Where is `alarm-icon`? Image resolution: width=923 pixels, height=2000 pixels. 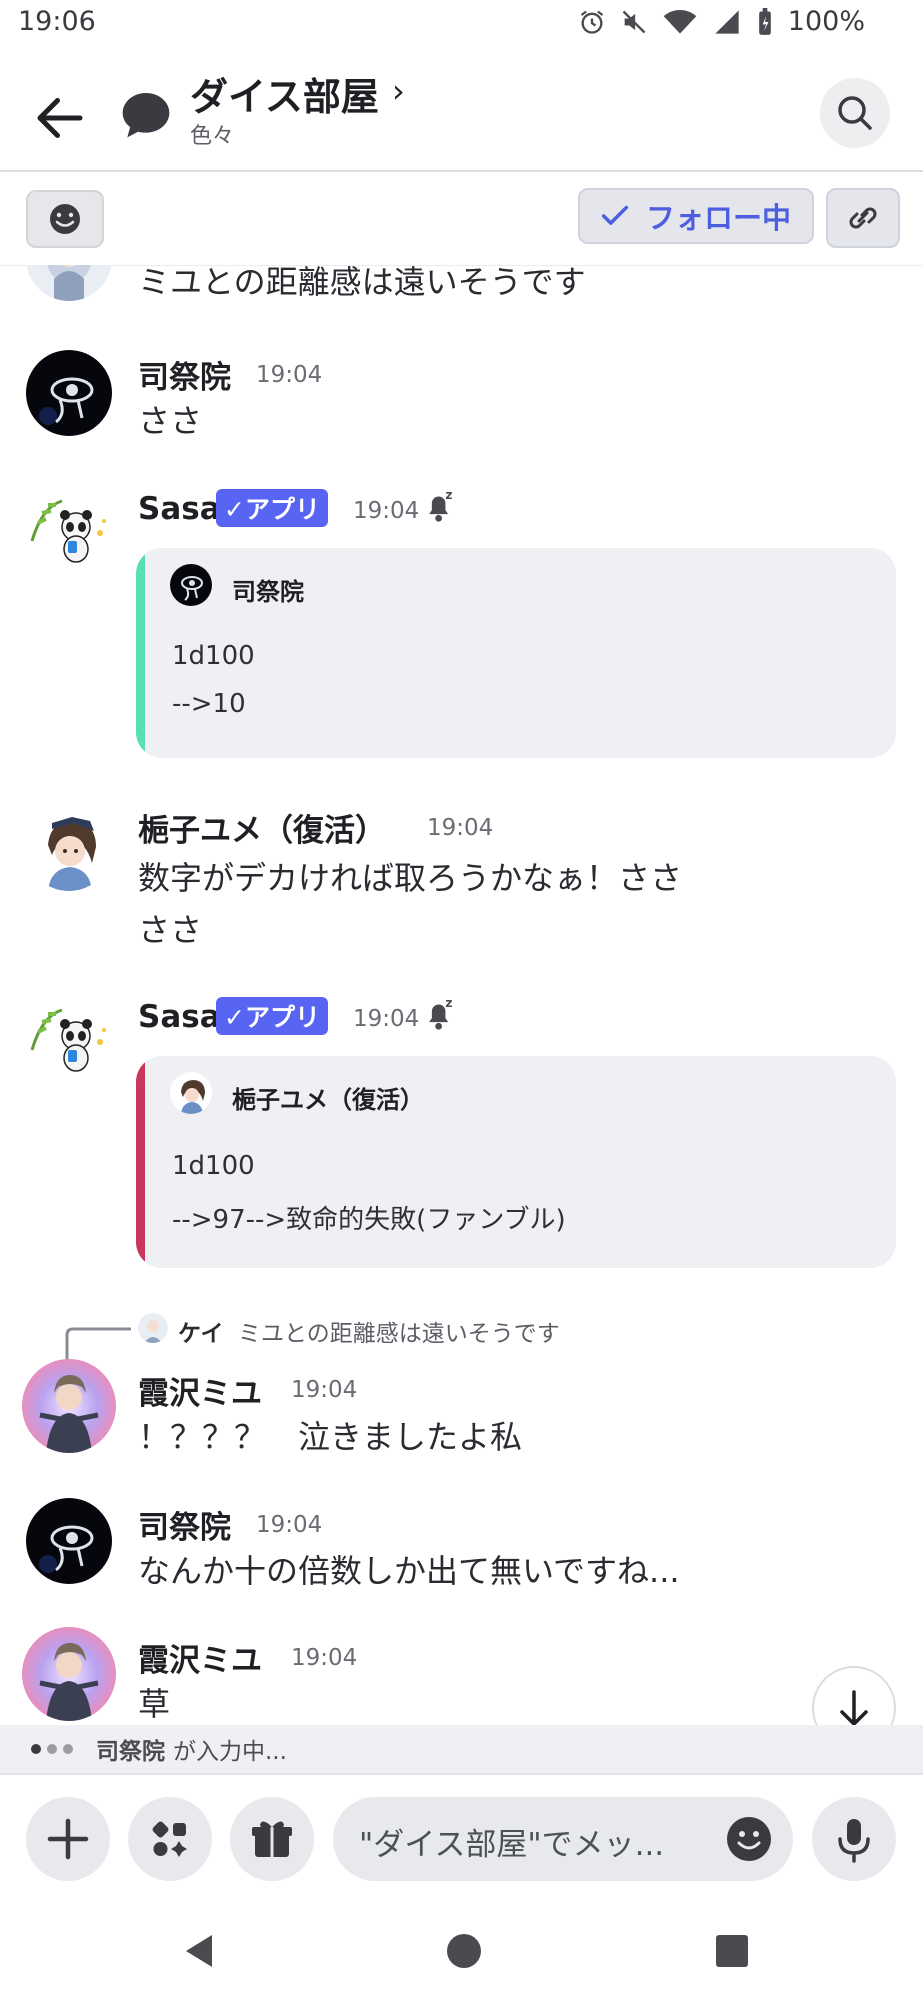 alarm-icon is located at coordinates (591, 22).